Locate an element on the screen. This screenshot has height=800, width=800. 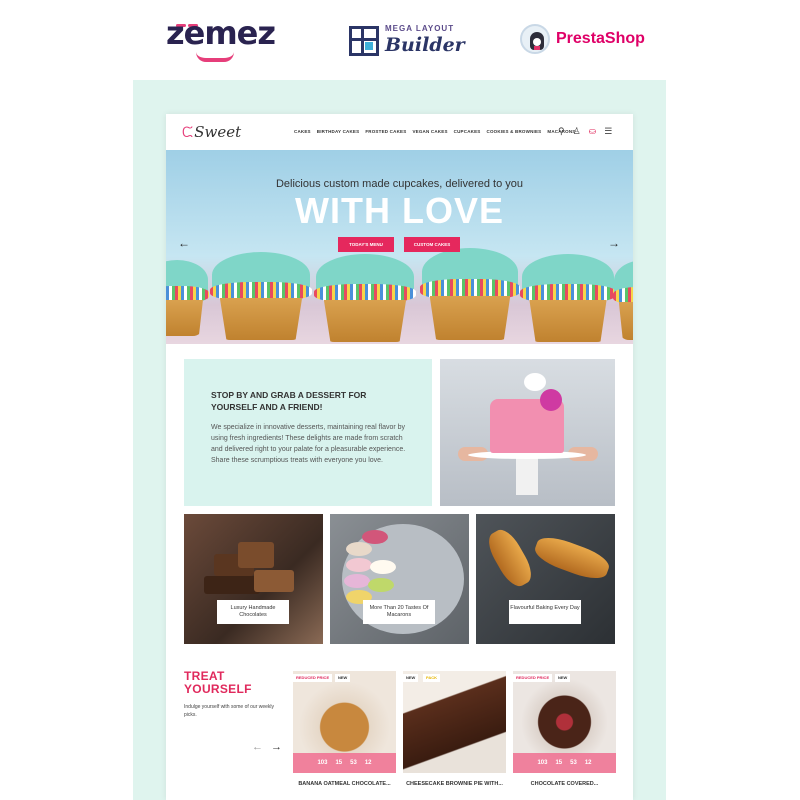
category-tile-chocolates: Luxury Handmade Chocolates is located at coordinates (253, 579).